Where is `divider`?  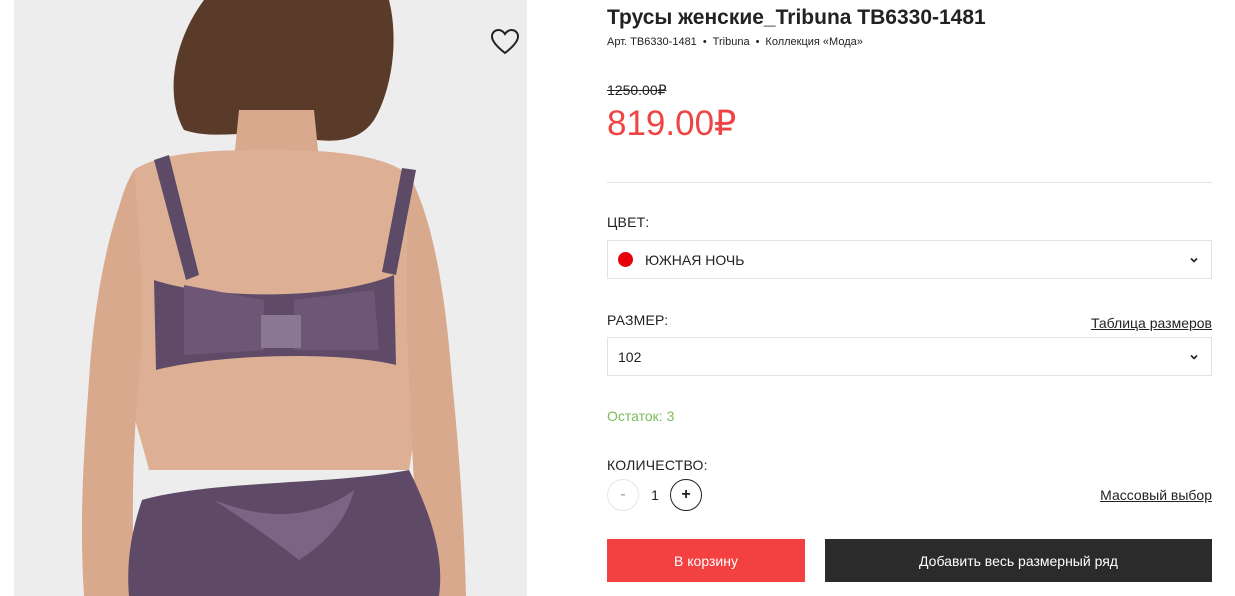 divider is located at coordinates (909, 182).